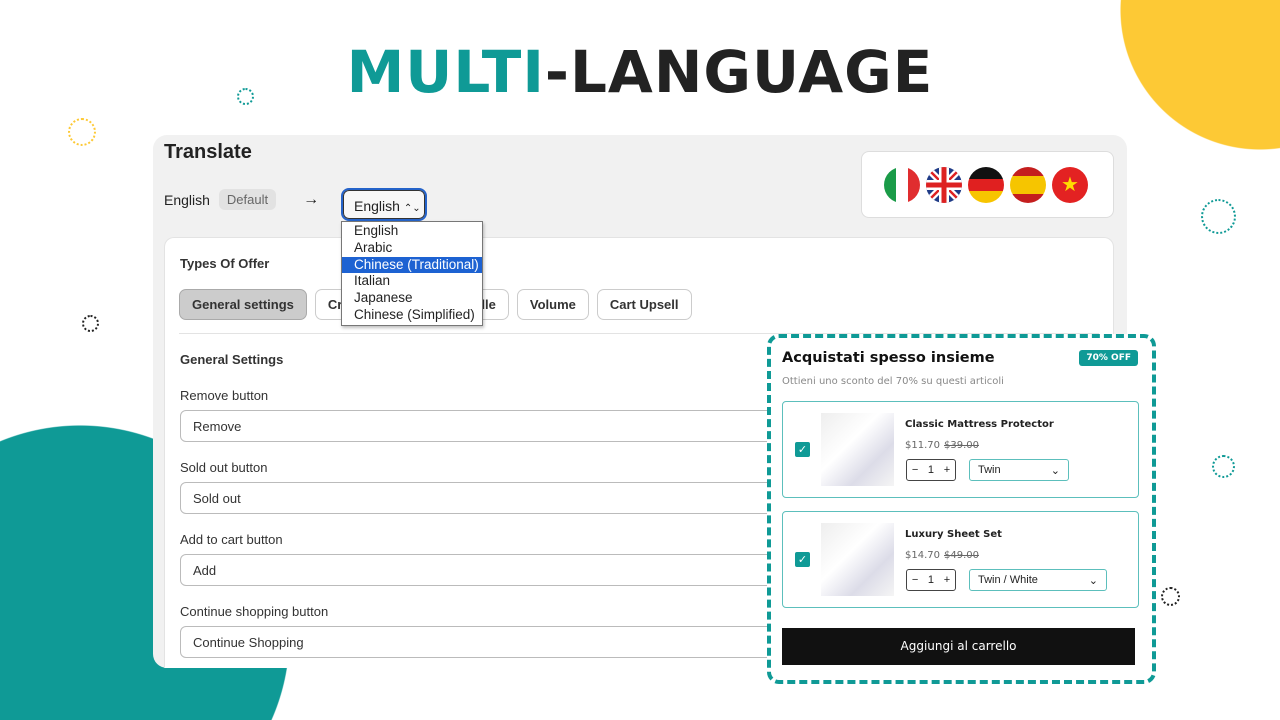  I want to click on widget-title: Acquistati spesso insieme, so click(888, 358).